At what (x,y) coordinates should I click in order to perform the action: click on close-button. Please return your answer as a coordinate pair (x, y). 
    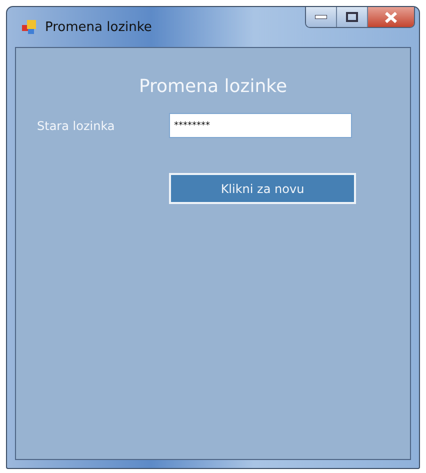
    Looking at the image, I should click on (391, 17).